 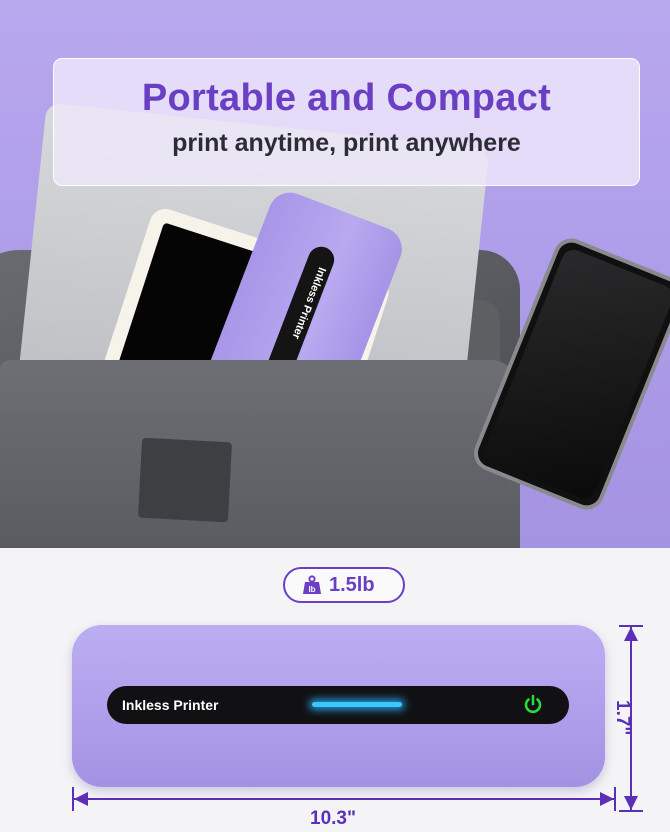 What do you see at coordinates (170, 705) in the screenshot?
I see `printer-brand-label: Inkless Printer` at bounding box center [170, 705].